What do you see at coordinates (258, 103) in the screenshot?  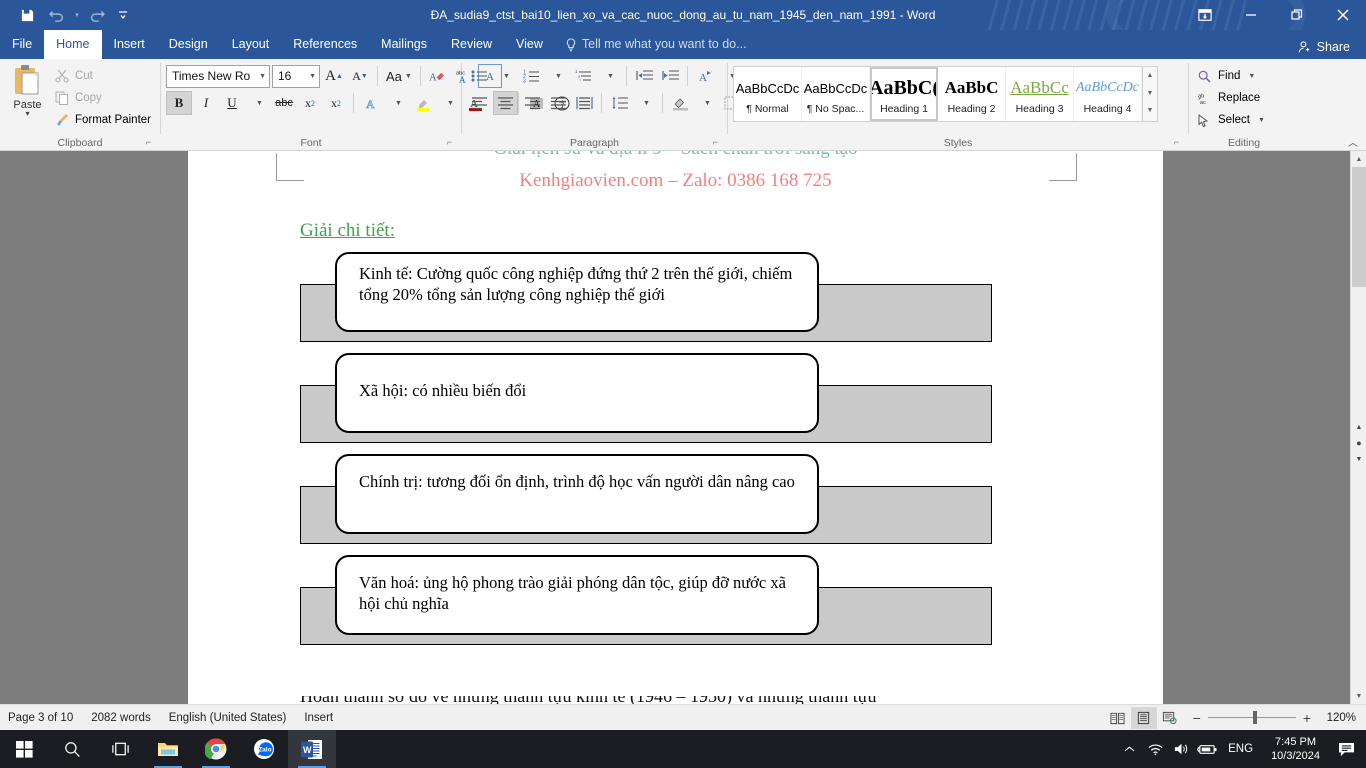 I see `underline-dropdown-icon: ▼` at bounding box center [258, 103].